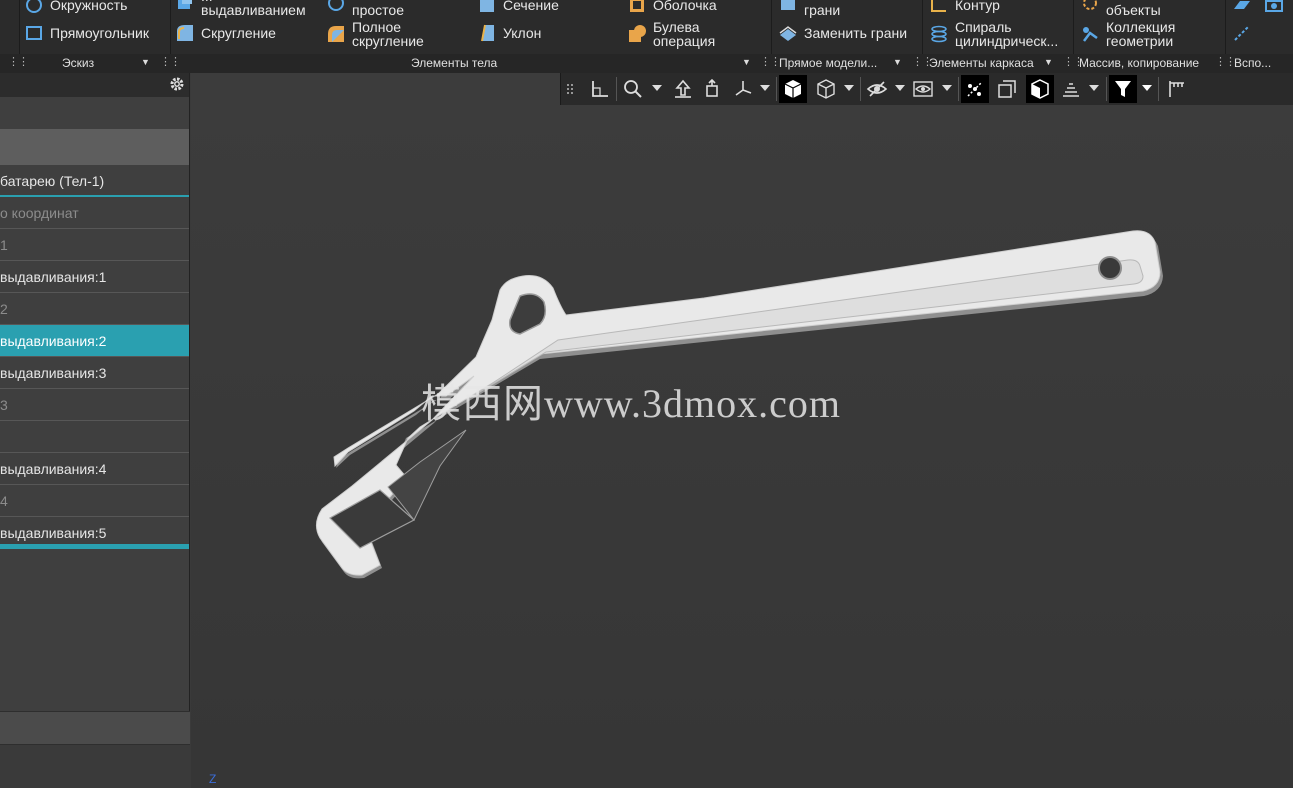 The image size is (1293, 788). I want to click on simple-label-2: простое, so click(378, 10).